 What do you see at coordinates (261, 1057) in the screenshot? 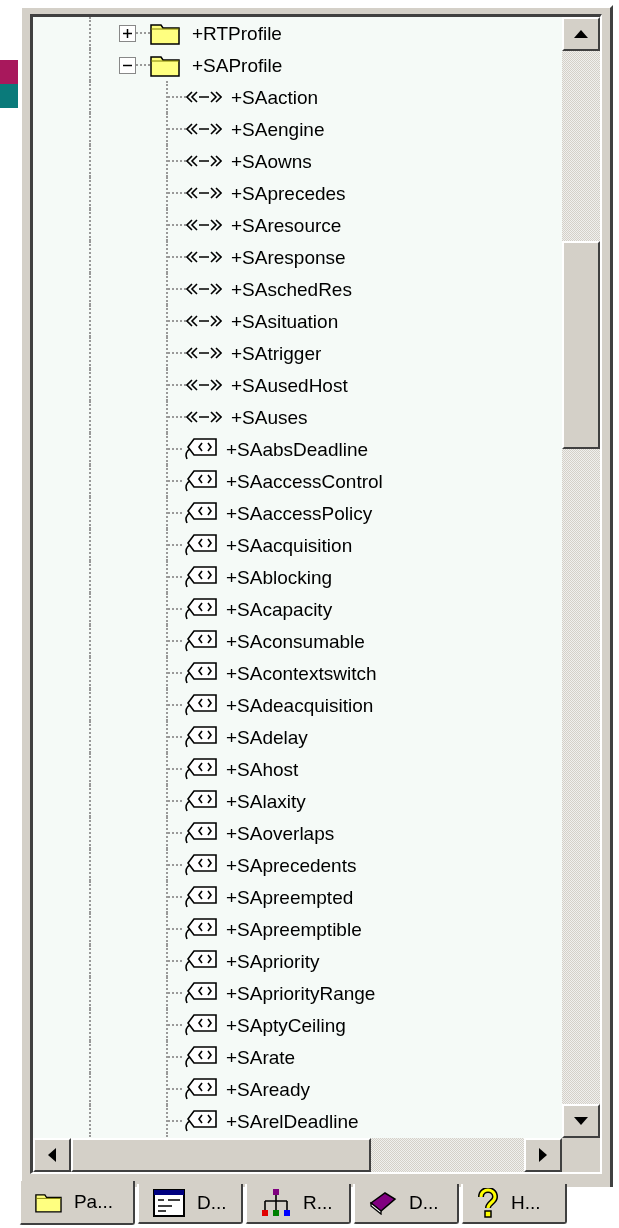
I see `tree-item-label: +SArate` at bounding box center [261, 1057].